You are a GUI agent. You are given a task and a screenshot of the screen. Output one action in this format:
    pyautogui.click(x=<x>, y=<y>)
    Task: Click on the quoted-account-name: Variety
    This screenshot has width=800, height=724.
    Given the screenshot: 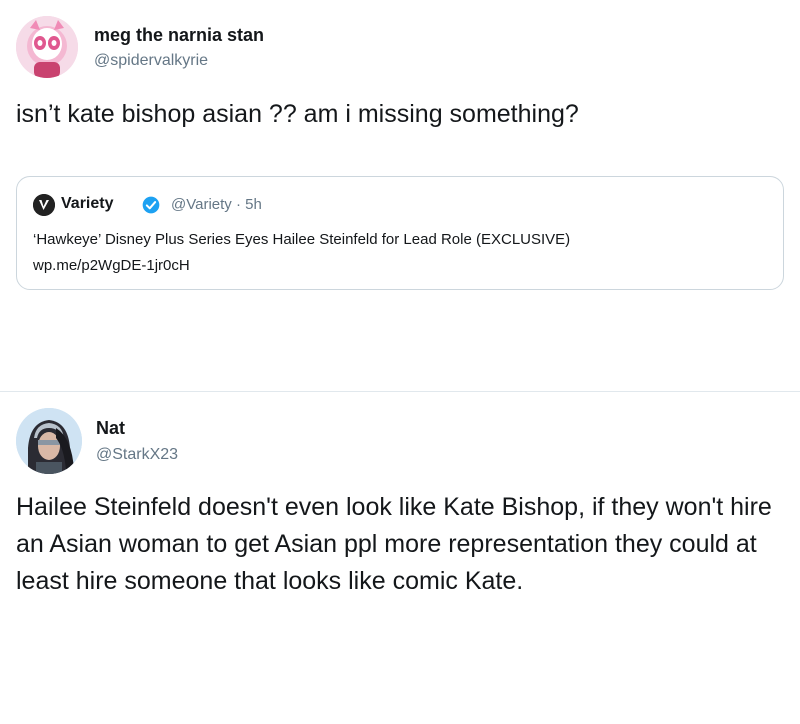 What is the action you would take?
    pyautogui.click(x=87, y=204)
    